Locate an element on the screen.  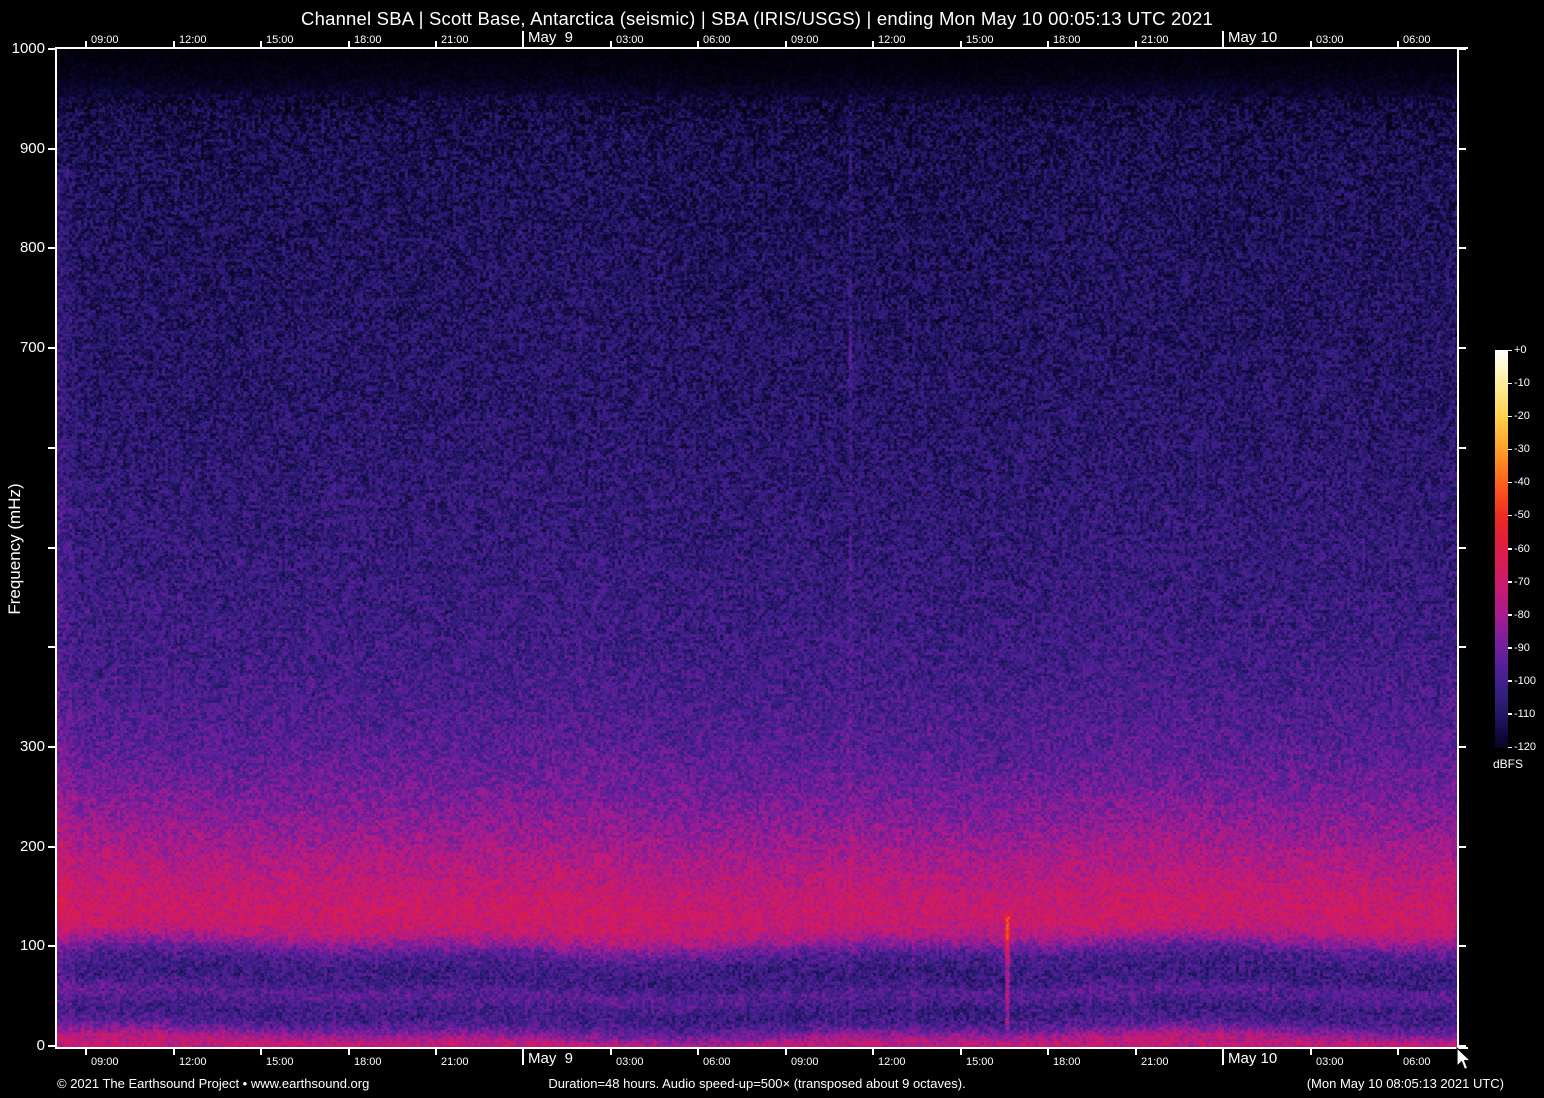
time-tick-label-top: May 10 is located at coordinates (1253, 37).